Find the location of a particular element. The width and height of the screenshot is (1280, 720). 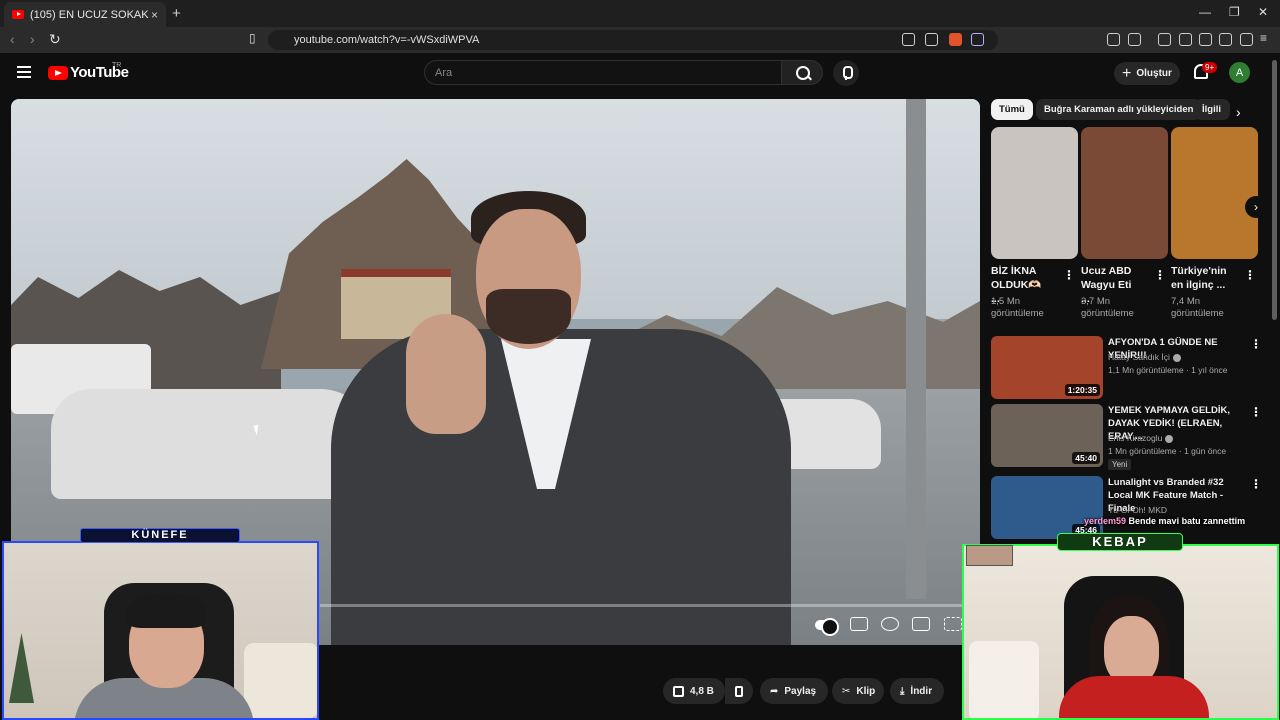

dislike-button is located at coordinates (739, 691).